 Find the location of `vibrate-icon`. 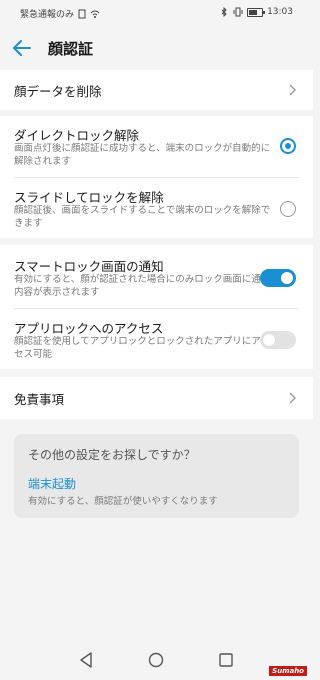

vibrate-icon is located at coordinates (238, 12).